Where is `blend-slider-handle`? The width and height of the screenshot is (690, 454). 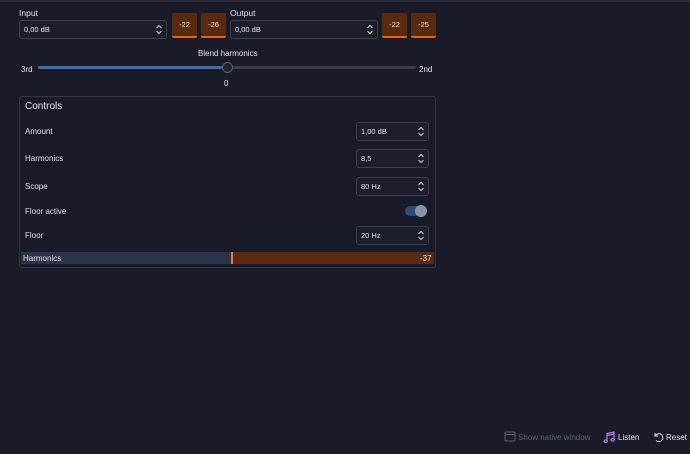 blend-slider-handle is located at coordinates (227, 67).